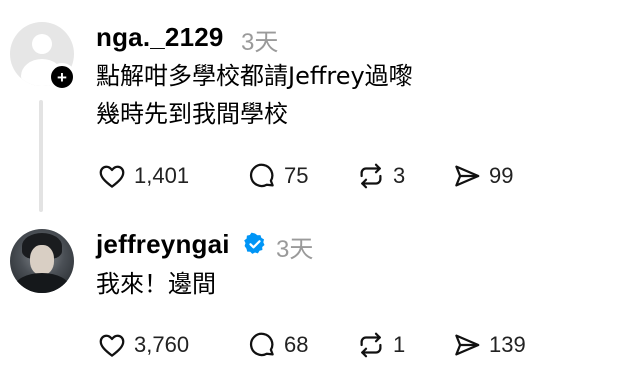  I want to click on share-count: 99, so click(501, 175).